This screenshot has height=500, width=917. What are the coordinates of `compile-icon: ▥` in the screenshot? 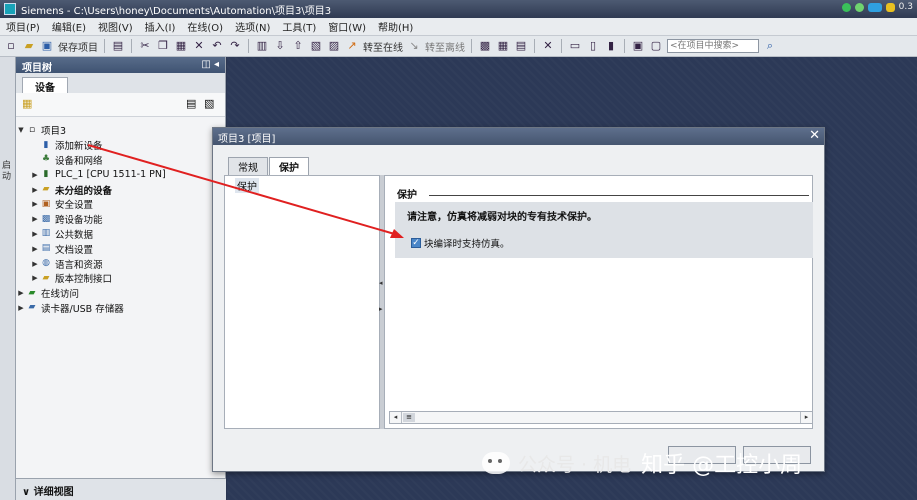 It's located at (262, 46).